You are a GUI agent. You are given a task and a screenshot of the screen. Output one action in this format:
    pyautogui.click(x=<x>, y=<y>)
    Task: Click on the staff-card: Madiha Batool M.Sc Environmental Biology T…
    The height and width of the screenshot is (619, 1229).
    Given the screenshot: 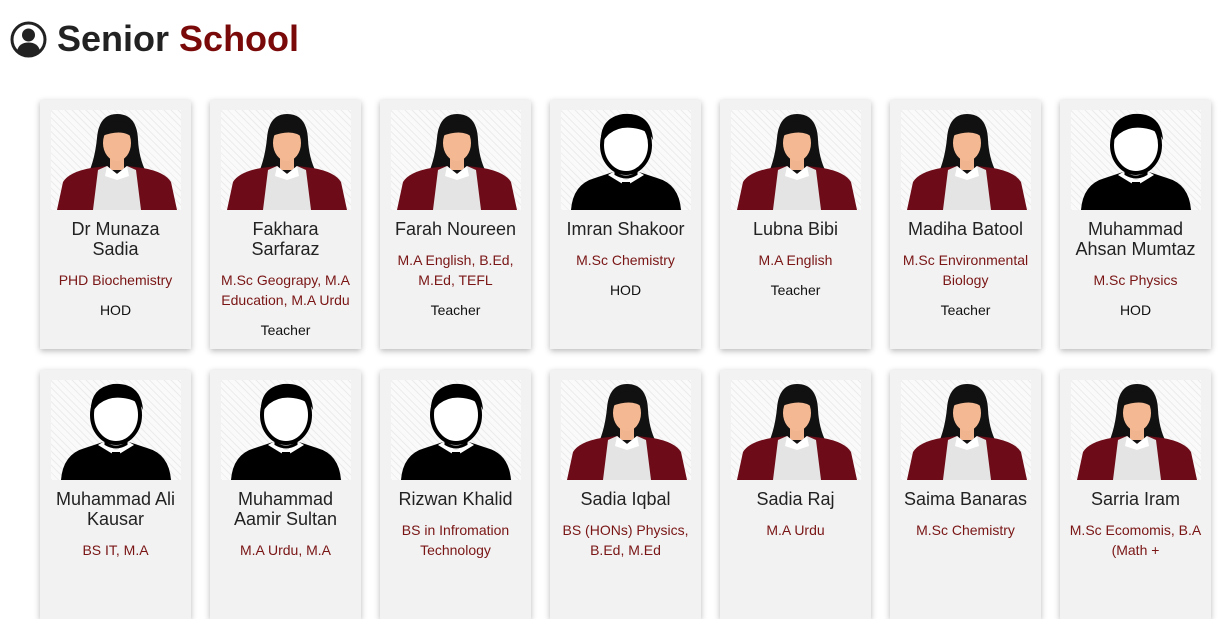 What is the action you would take?
    pyautogui.click(x=965, y=224)
    